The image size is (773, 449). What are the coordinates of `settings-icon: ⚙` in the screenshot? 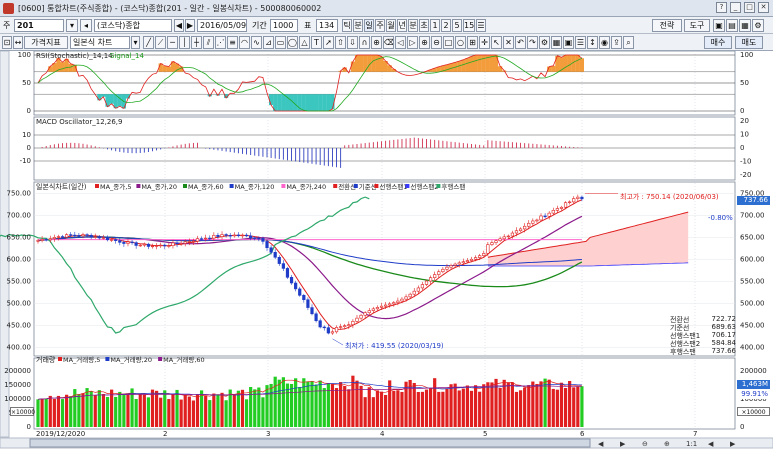 It's located at (758, 25).